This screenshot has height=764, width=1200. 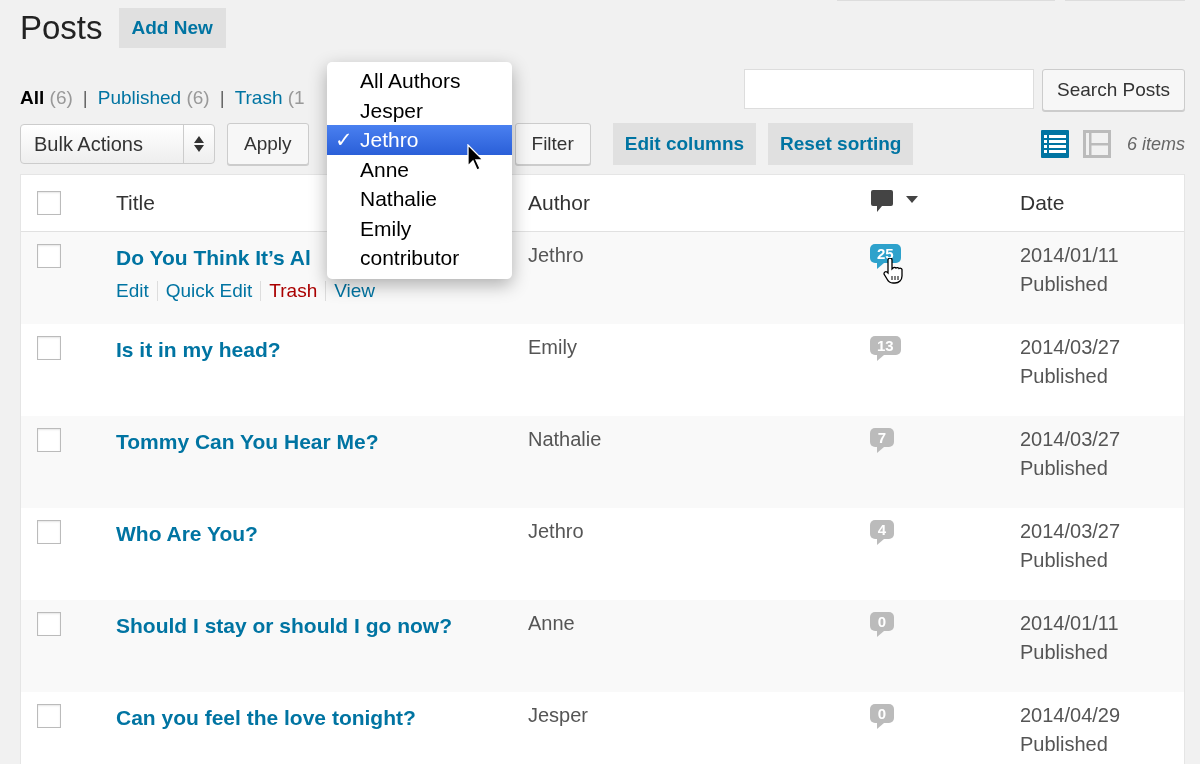 What do you see at coordinates (199, 144) in the screenshot?
I see `up-down-arrows-icon` at bounding box center [199, 144].